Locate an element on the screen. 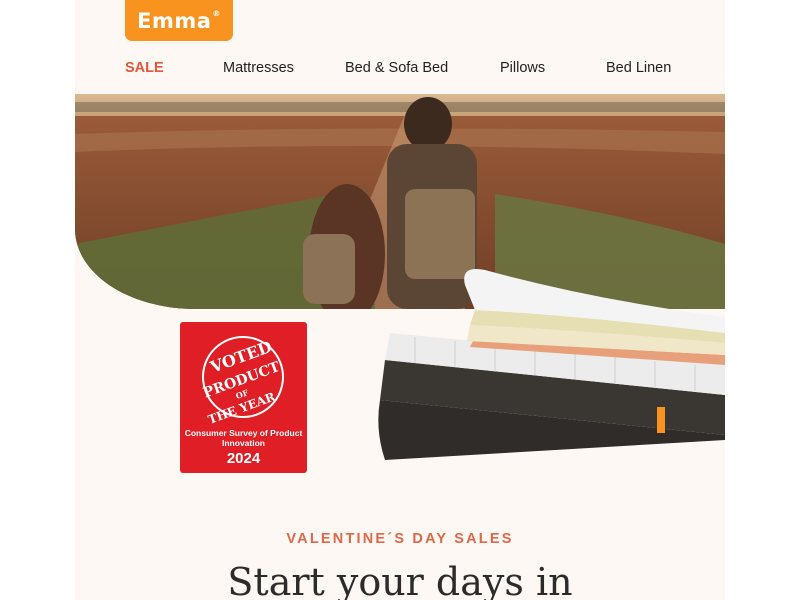 The width and height of the screenshot is (800, 600). nav-item-sale: SALE is located at coordinates (144, 68).